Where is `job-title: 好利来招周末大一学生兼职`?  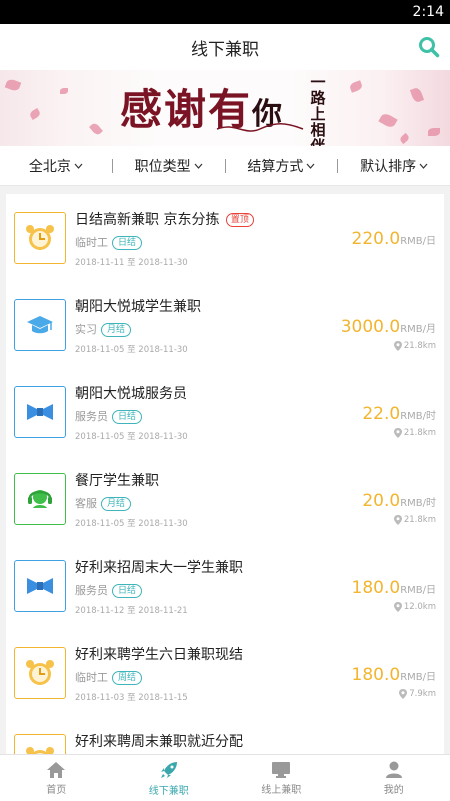 job-title: 好利来招周末大一学生兼职 is located at coordinates (159, 568).